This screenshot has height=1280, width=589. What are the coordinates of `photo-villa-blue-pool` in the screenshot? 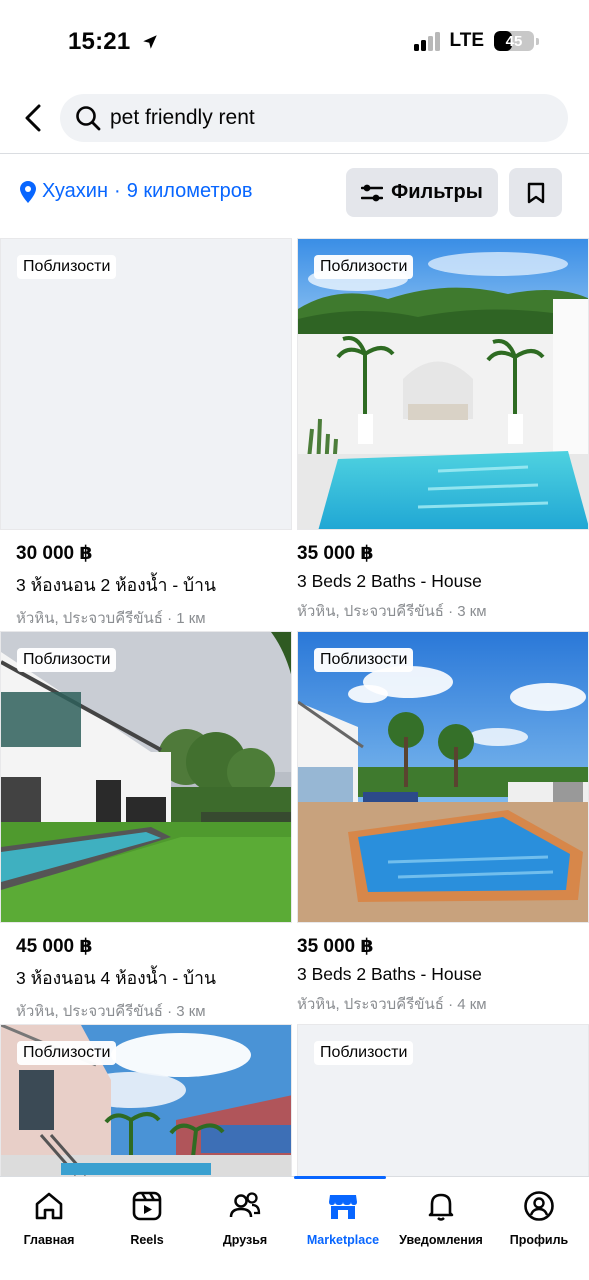 It's located at (443, 777).